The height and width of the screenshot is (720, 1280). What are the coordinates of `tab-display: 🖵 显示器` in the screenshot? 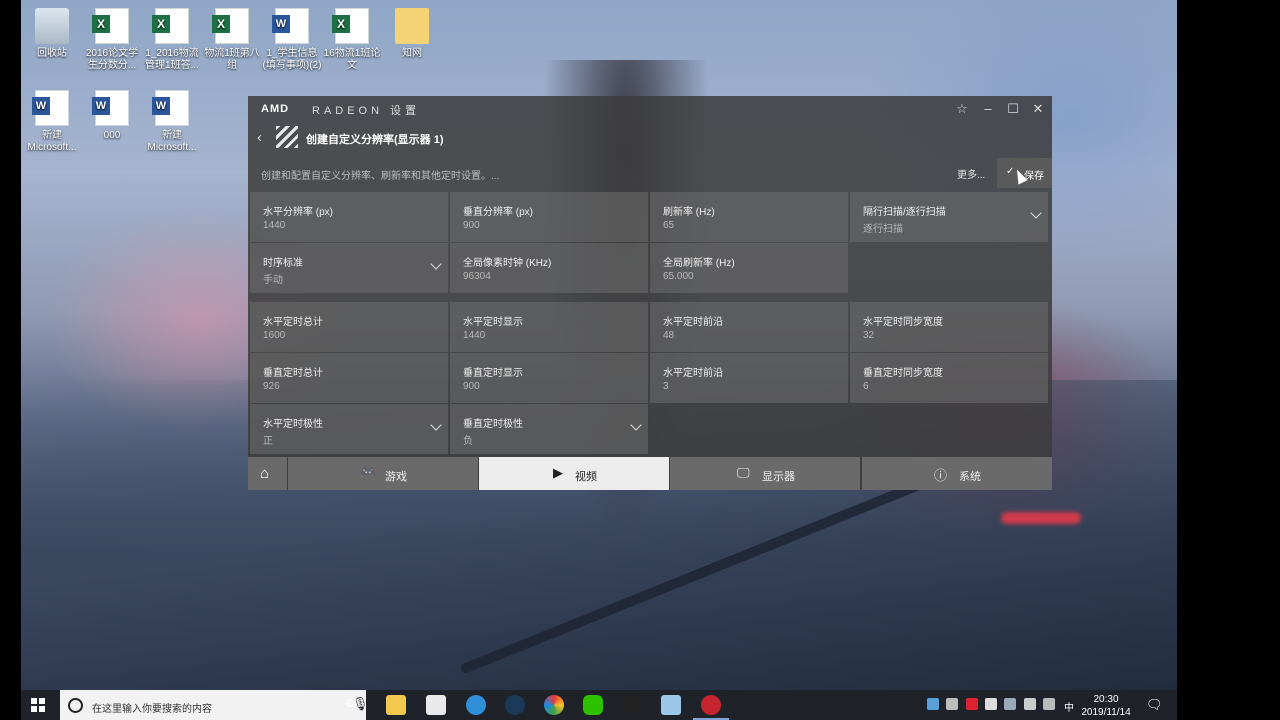 It's located at (765, 473).